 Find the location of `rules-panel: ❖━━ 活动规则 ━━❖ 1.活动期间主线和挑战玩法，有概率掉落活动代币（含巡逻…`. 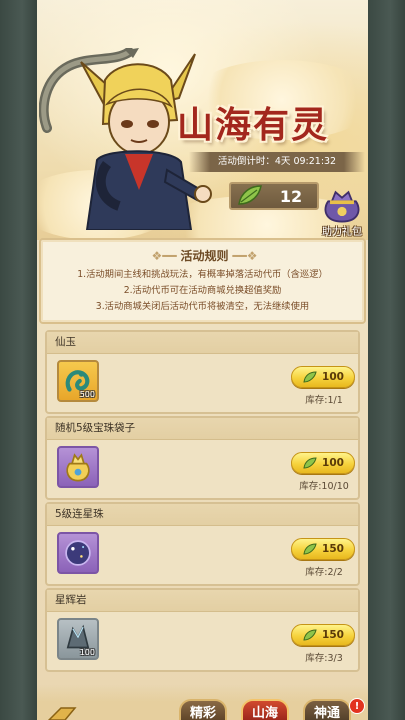

rules-panel: ❖━━ 活动规则 ━━❖ 1.活动期间主线和挑战玩法，有概率掉落活动代币（含巡逻… is located at coordinates (202, 281).